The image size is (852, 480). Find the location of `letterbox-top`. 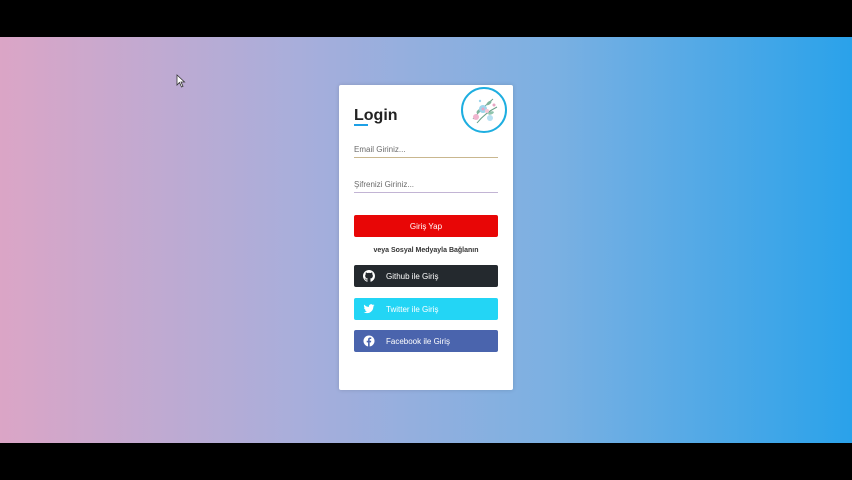

letterbox-top is located at coordinates (426, 18).